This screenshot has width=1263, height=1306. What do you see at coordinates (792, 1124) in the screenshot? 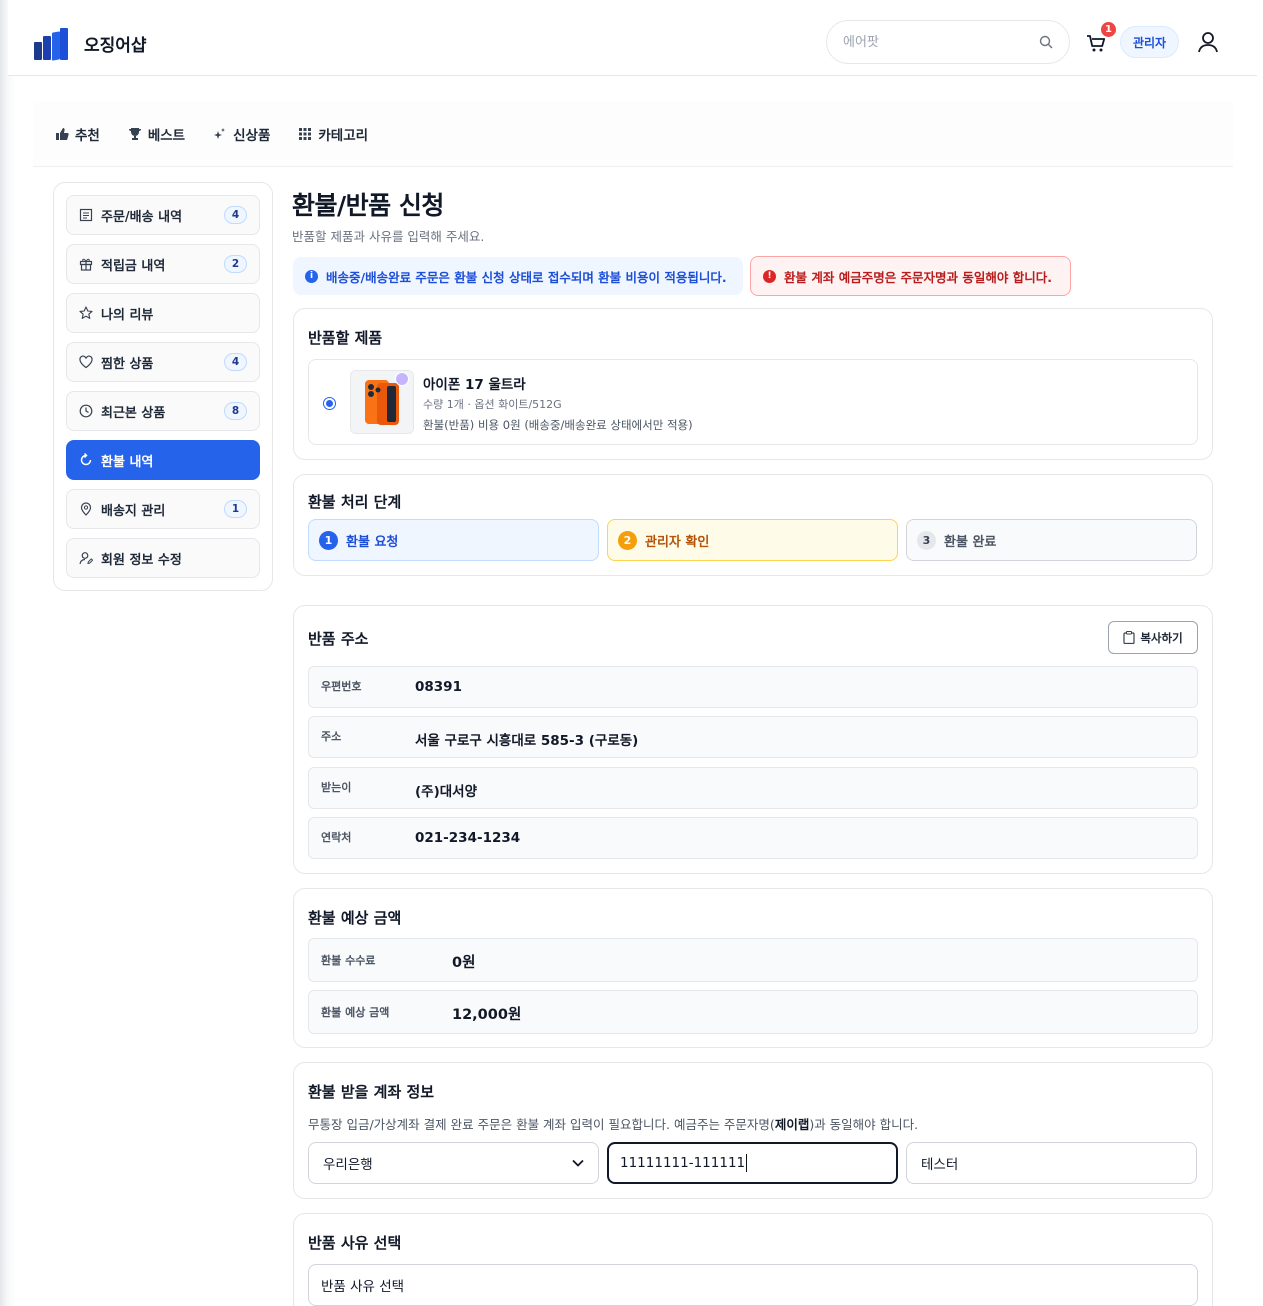
I see `orderer-name: 제이랩` at bounding box center [792, 1124].